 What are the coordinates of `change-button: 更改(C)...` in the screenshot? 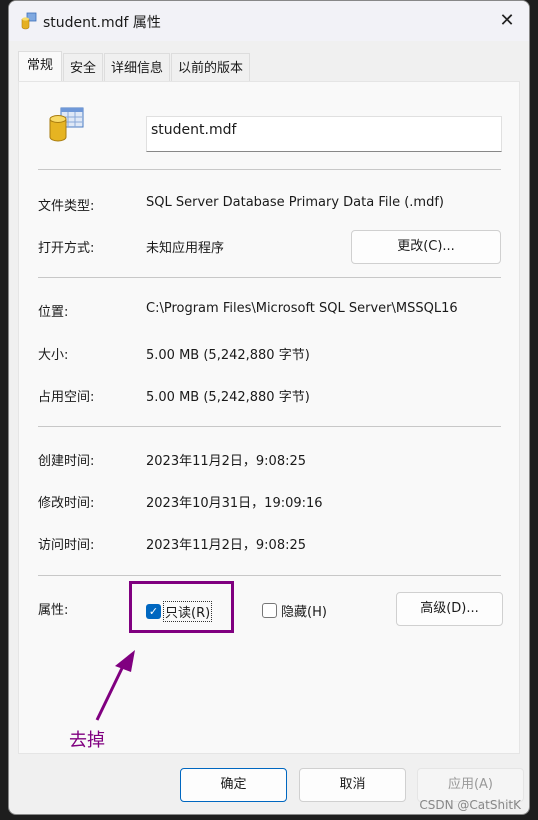 It's located at (426, 247).